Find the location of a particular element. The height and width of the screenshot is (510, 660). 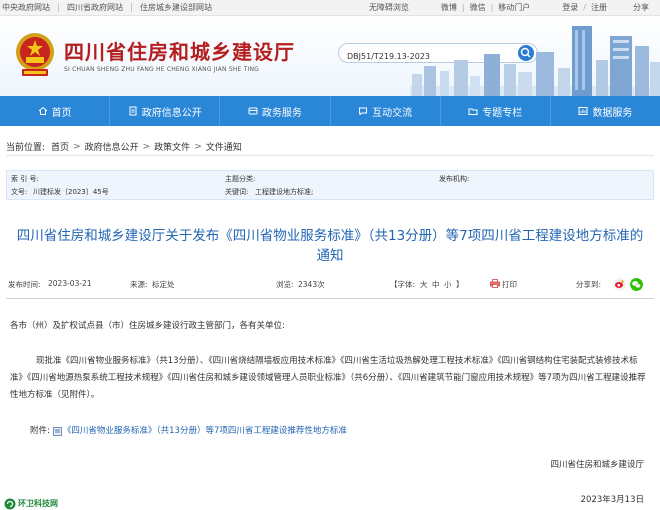

wechat-link: 微信 is located at coordinates (478, 7).